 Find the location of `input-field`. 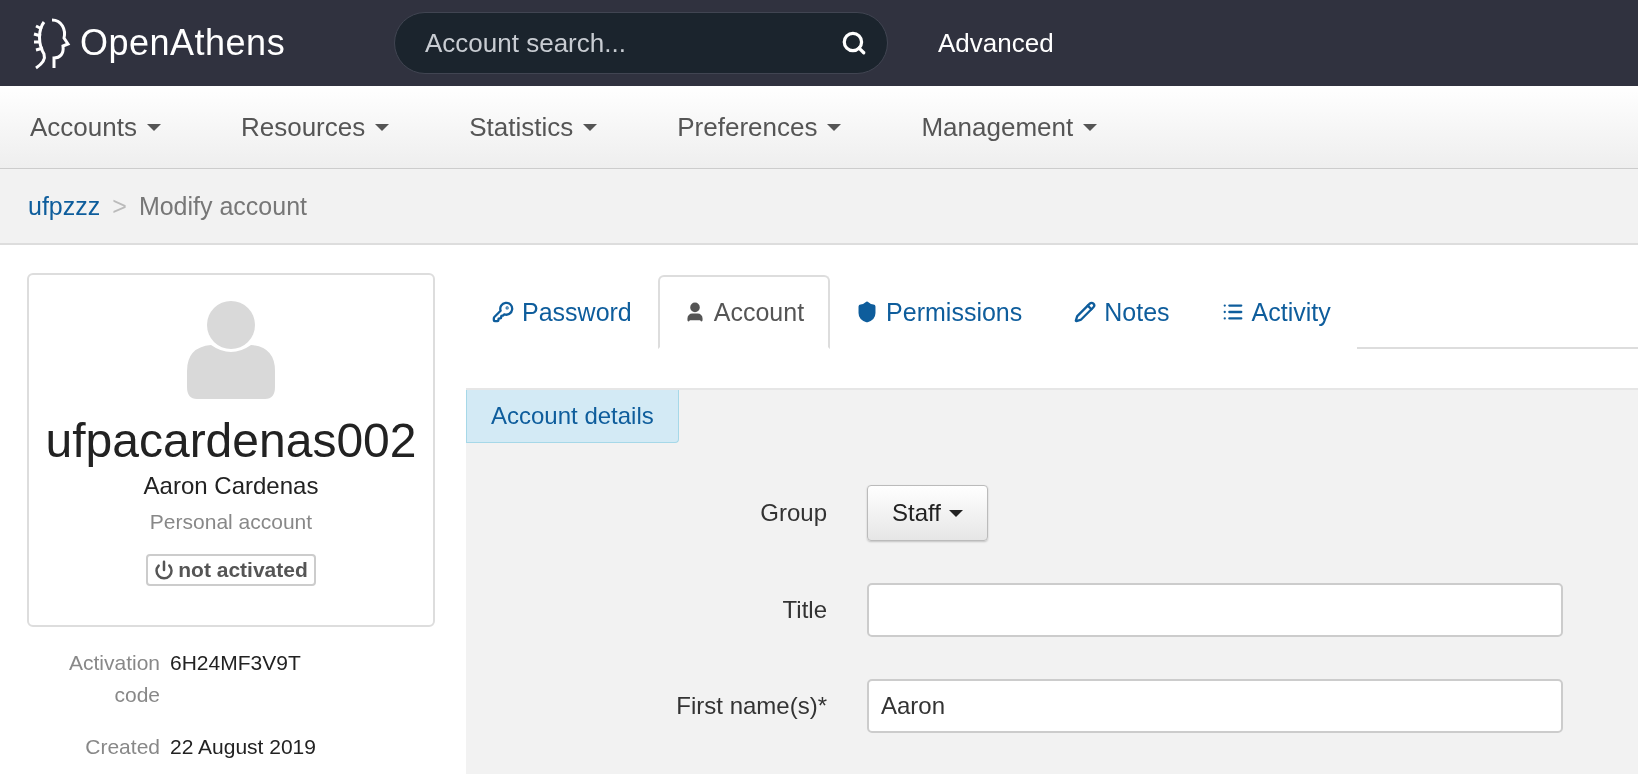

input-field is located at coordinates (1215, 610).